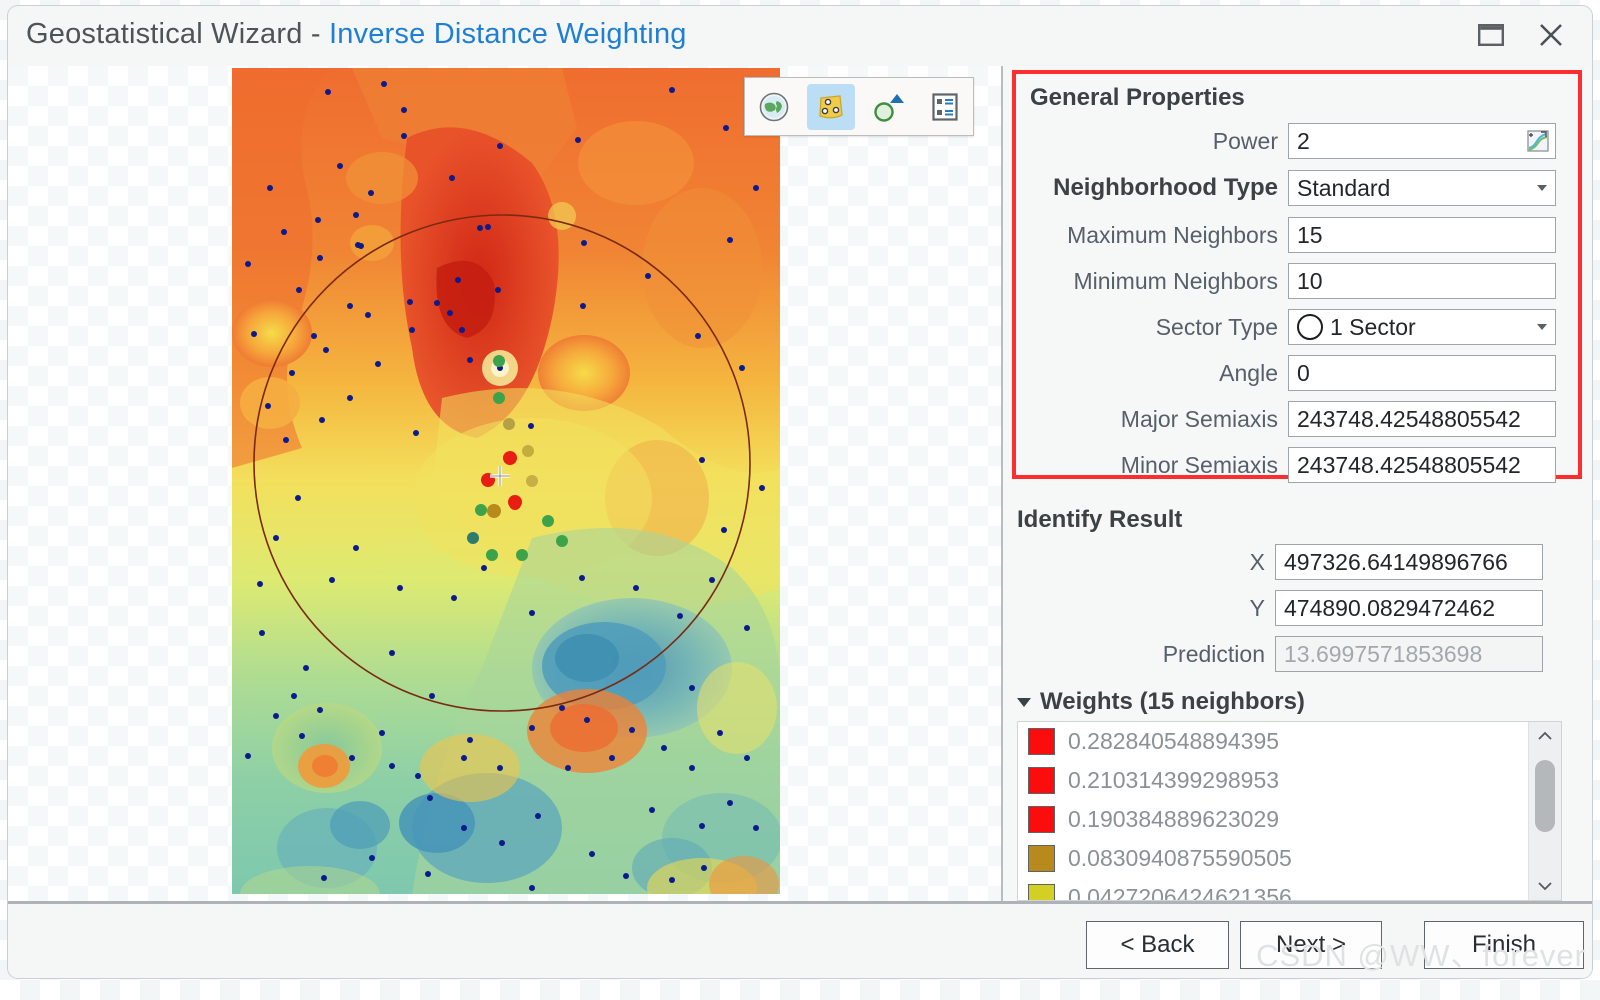  Describe the element at coordinates (1422, 327) in the screenshot. I see `sector-type-dropdown: 1 Sector` at that location.